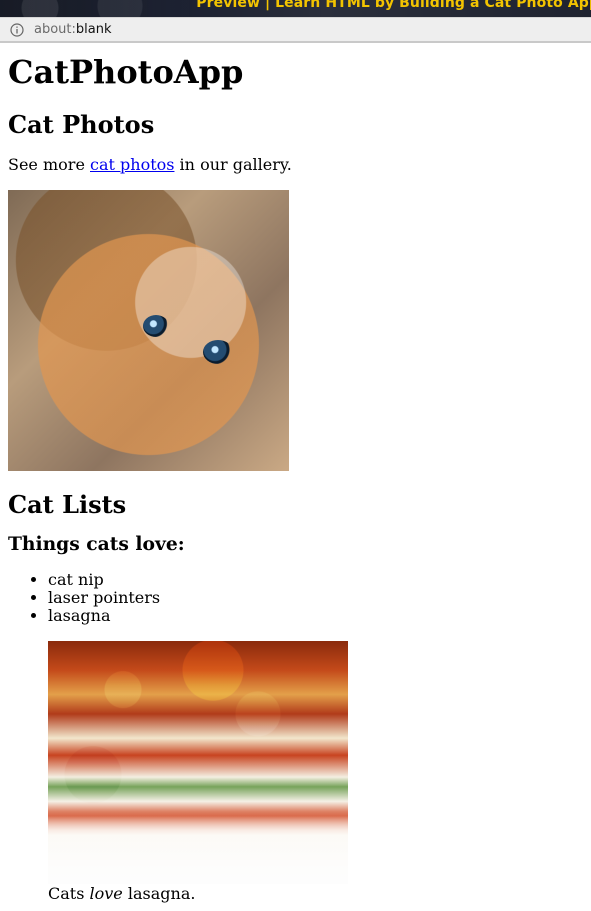 This screenshot has height=911, width=591. Describe the element at coordinates (315, 598) in the screenshot. I see `list-item: laser pointers` at that location.